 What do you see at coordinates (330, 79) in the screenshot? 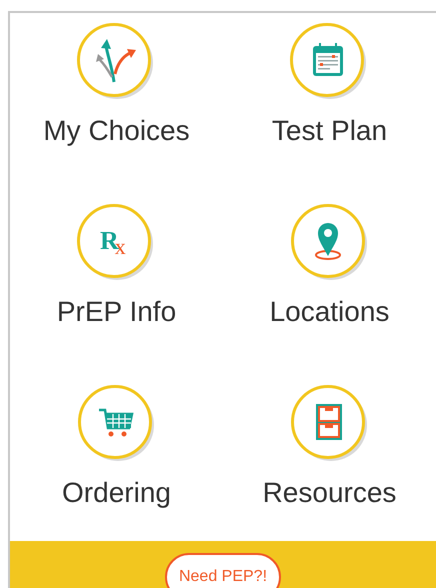
I see `menu-tile: Test Plan` at bounding box center [330, 79].